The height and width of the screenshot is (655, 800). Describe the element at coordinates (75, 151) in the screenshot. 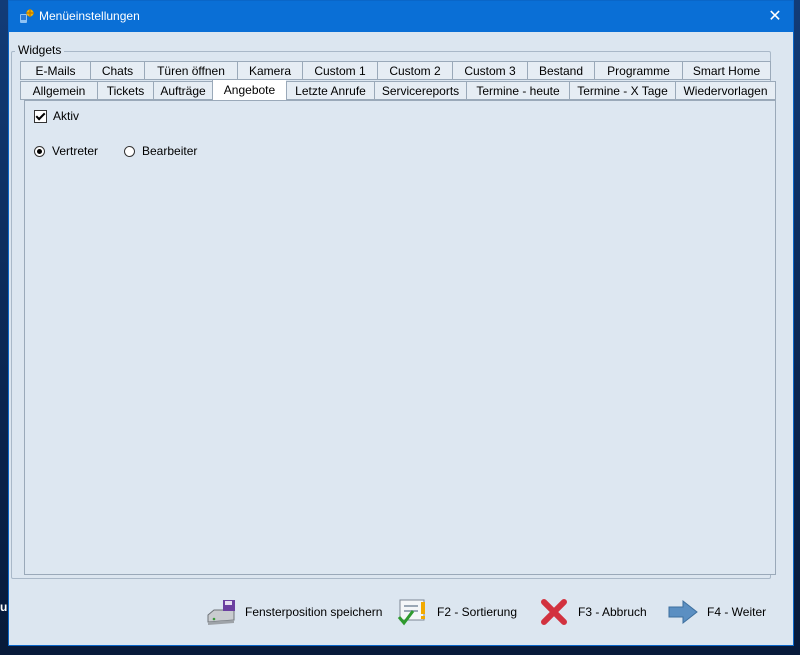

I see `radio-vertreter-label: Vertreter` at that location.